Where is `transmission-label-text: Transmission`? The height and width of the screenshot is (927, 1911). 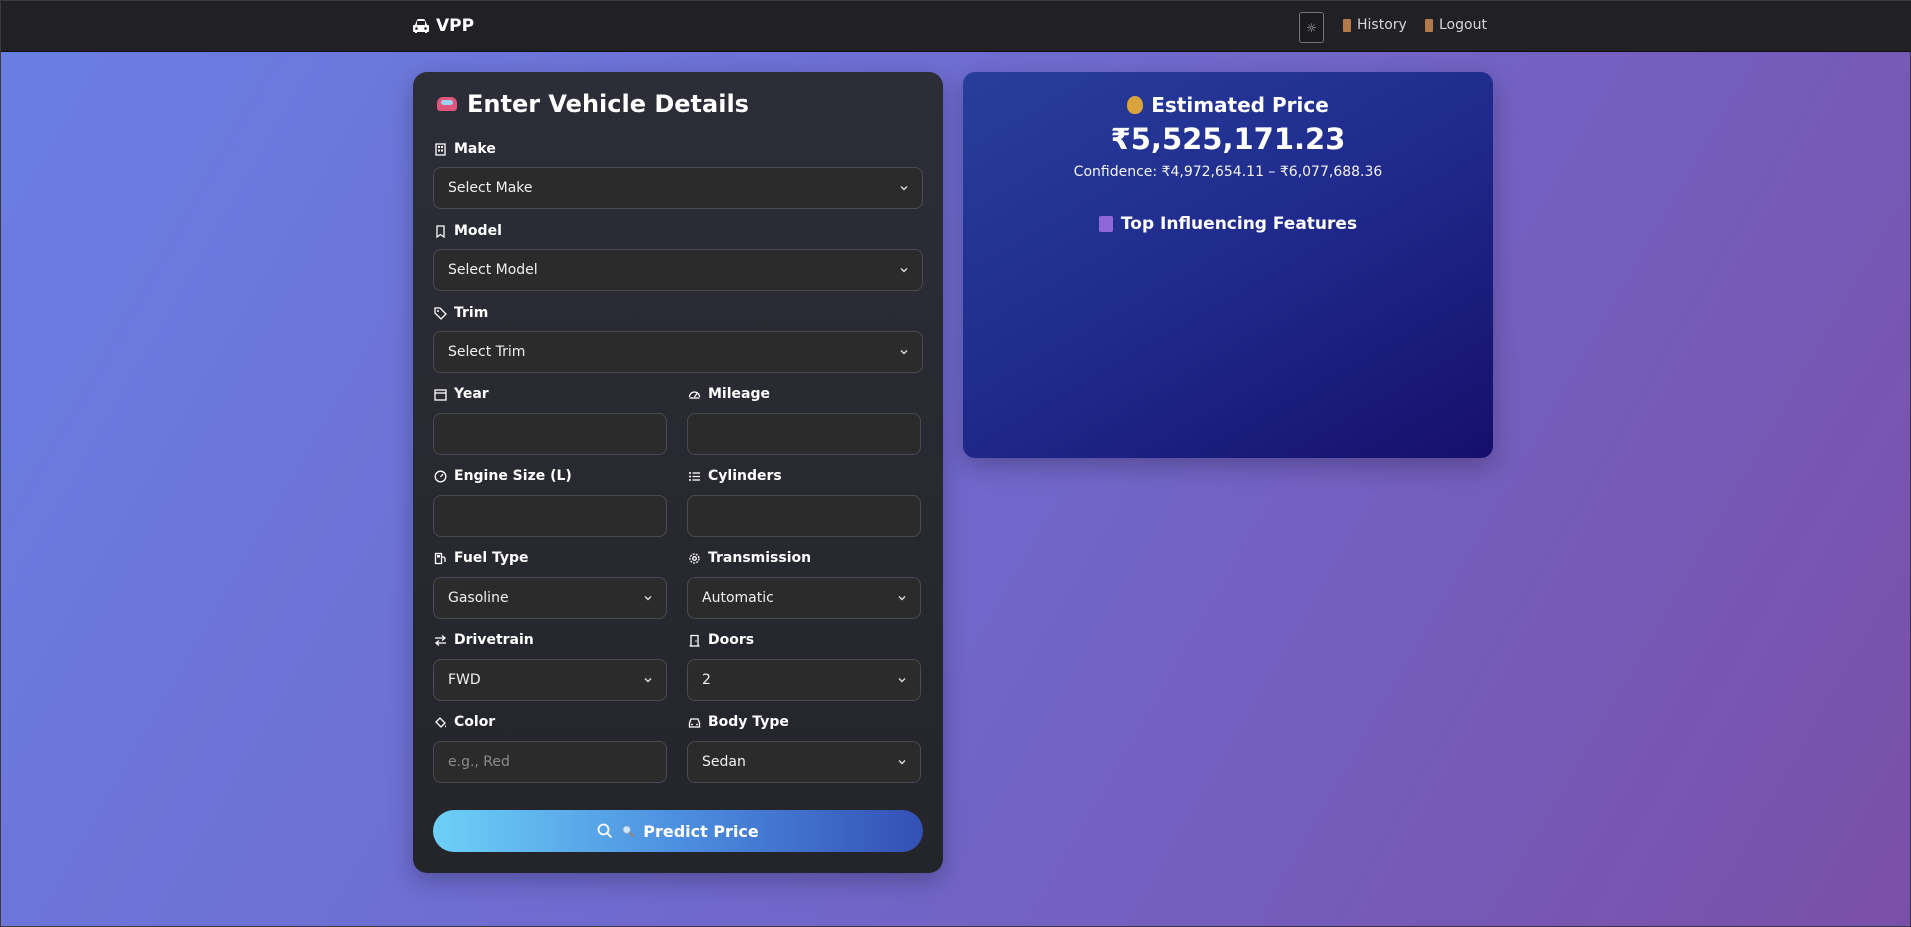 transmission-label-text: Transmission is located at coordinates (760, 558).